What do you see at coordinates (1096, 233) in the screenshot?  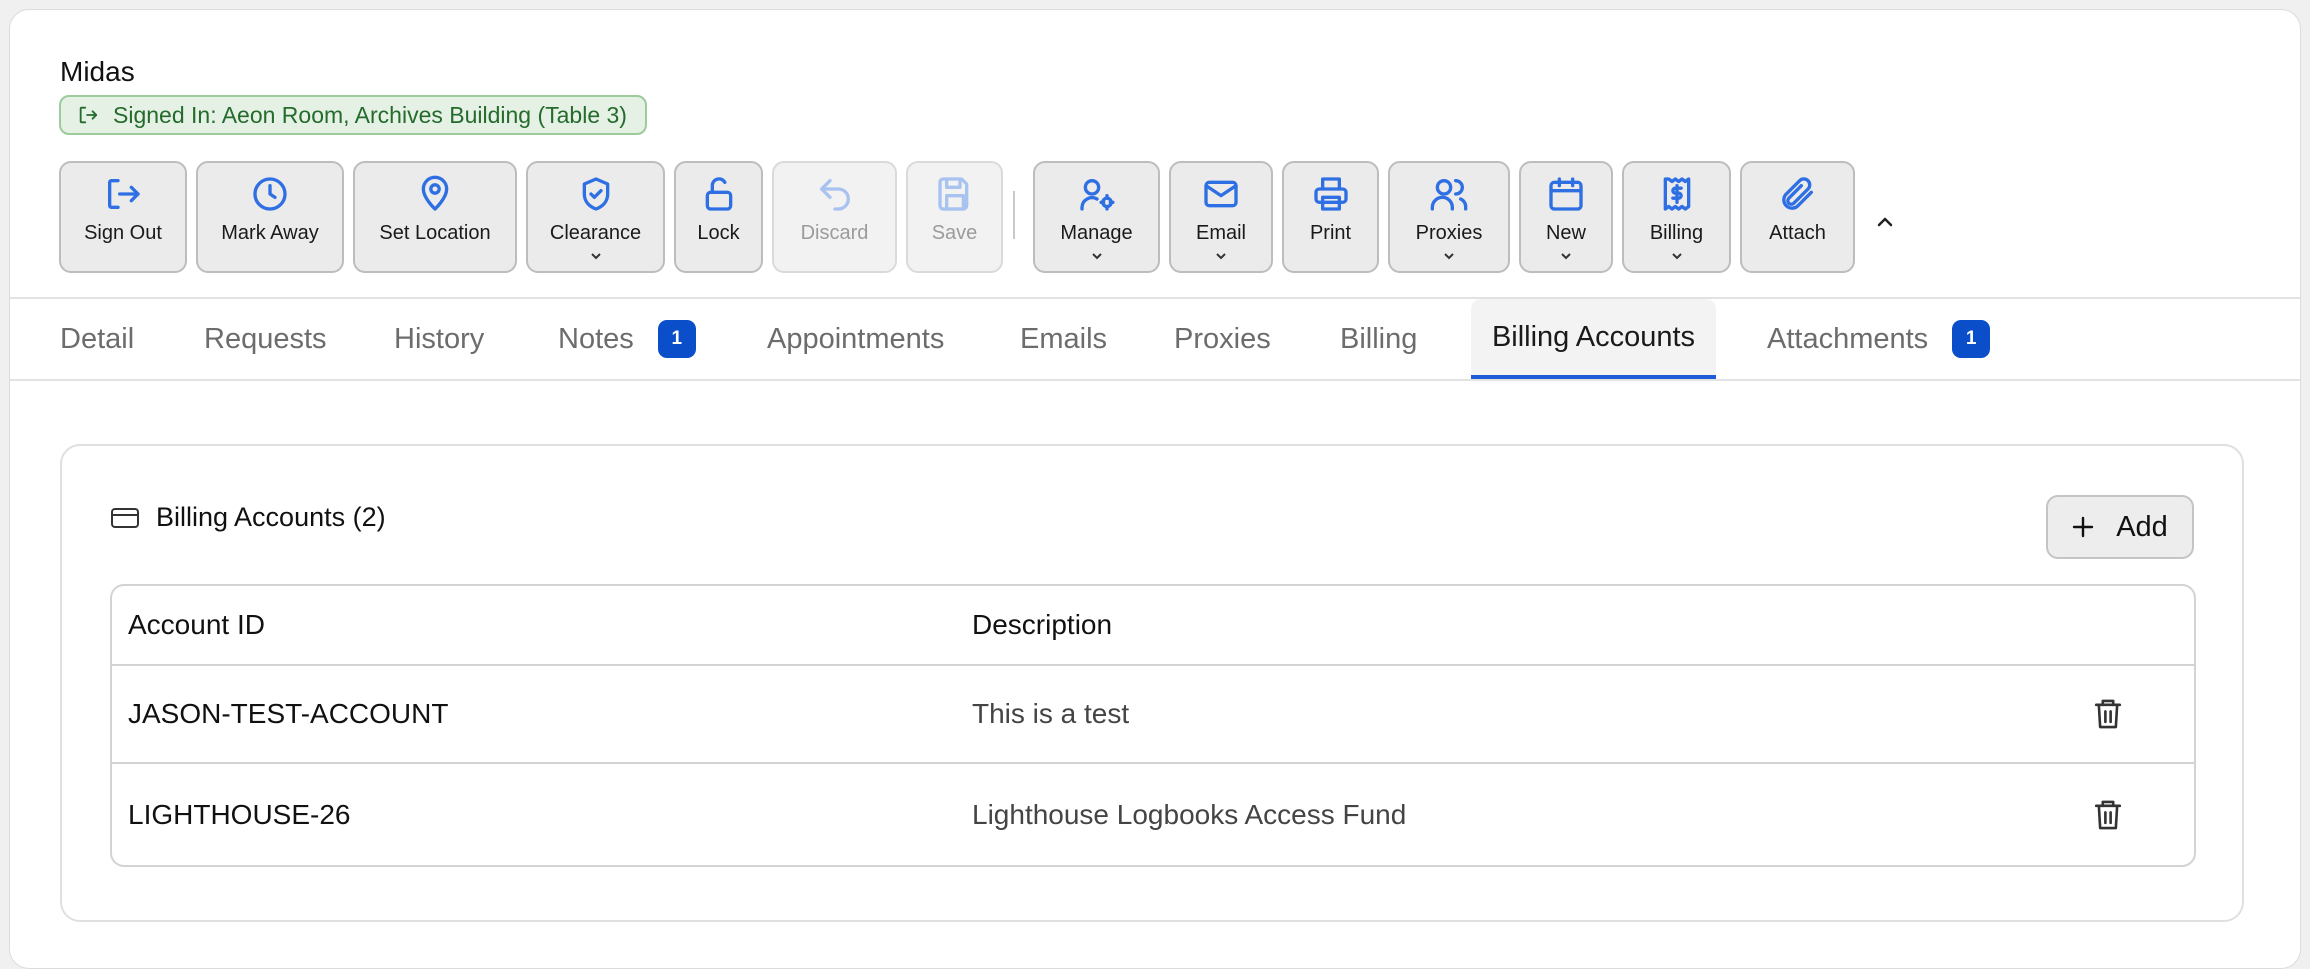 I see `manage-label: Manage` at bounding box center [1096, 233].